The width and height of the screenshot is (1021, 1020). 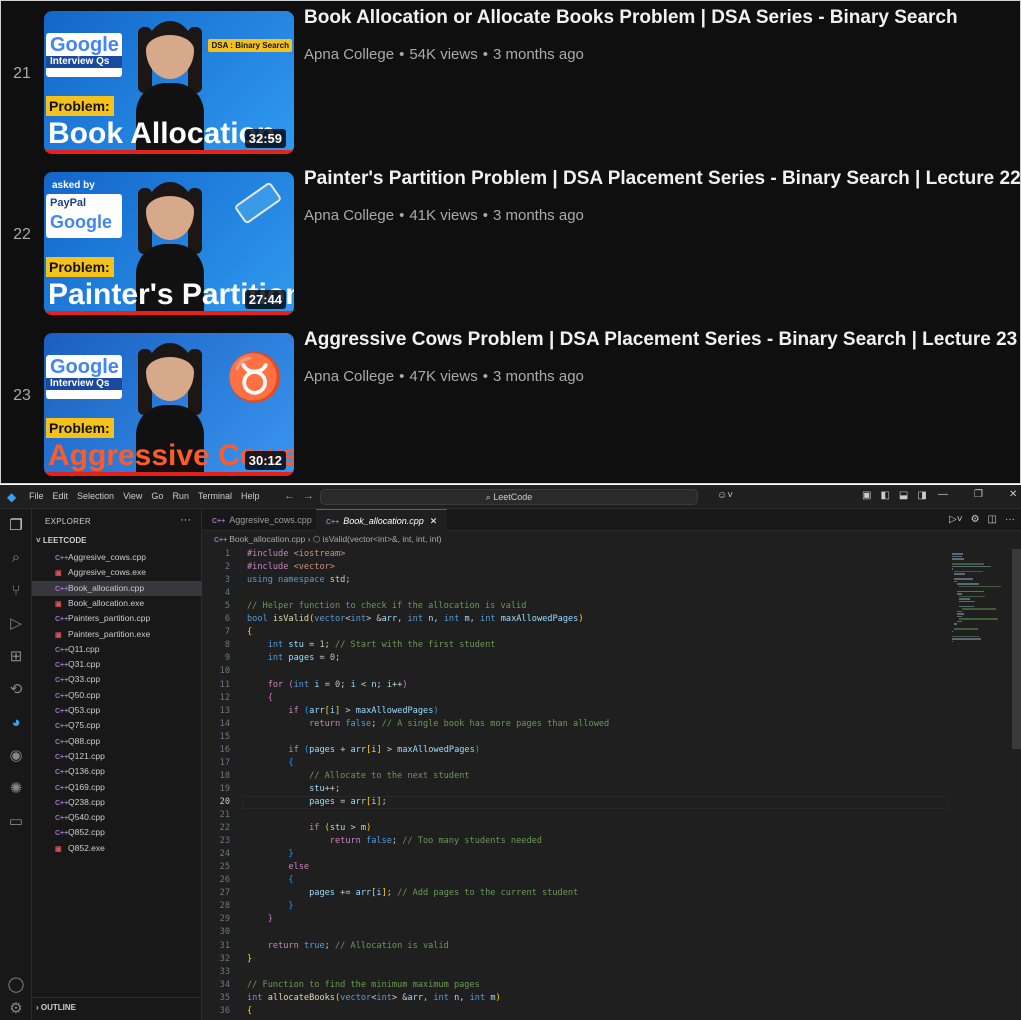 What do you see at coordinates (61, 496) in the screenshot?
I see `menu-item: Edit` at bounding box center [61, 496].